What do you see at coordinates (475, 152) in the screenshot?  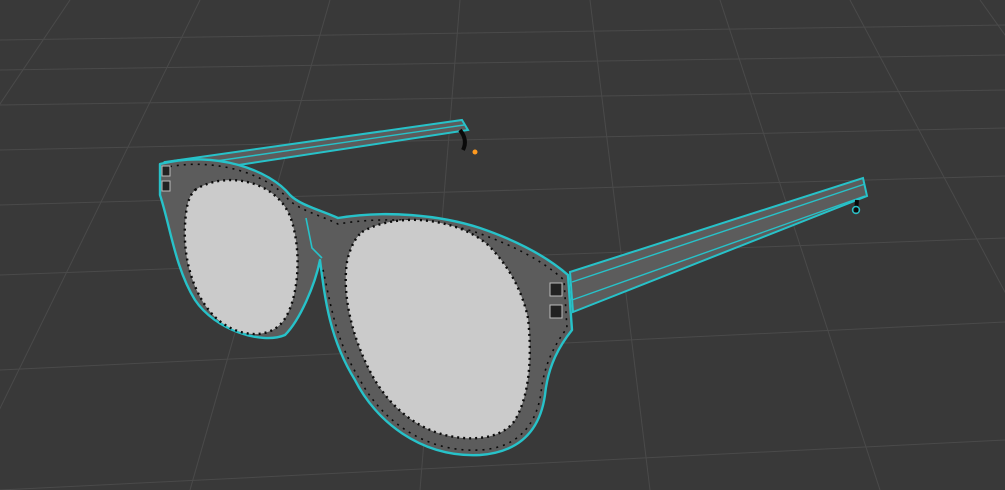 I see `object-origin-dot` at bounding box center [475, 152].